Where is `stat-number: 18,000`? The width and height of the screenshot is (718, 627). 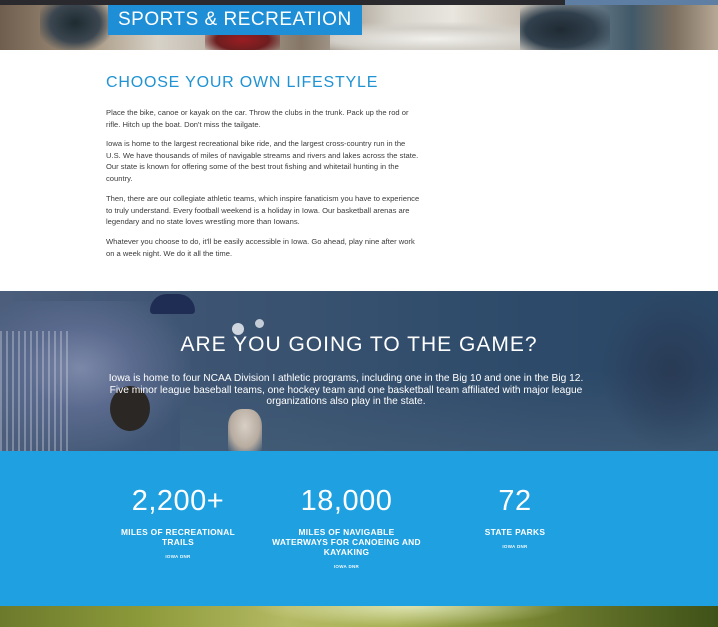 stat-number: 18,000 is located at coordinates (346, 501).